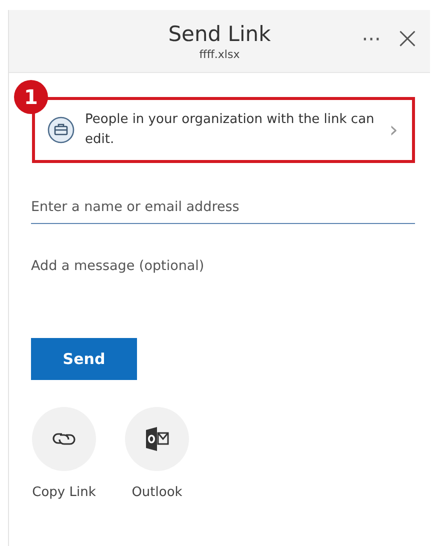  Describe the element at coordinates (371, 39) in the screenshot. I see `more-button: ···` at that location.